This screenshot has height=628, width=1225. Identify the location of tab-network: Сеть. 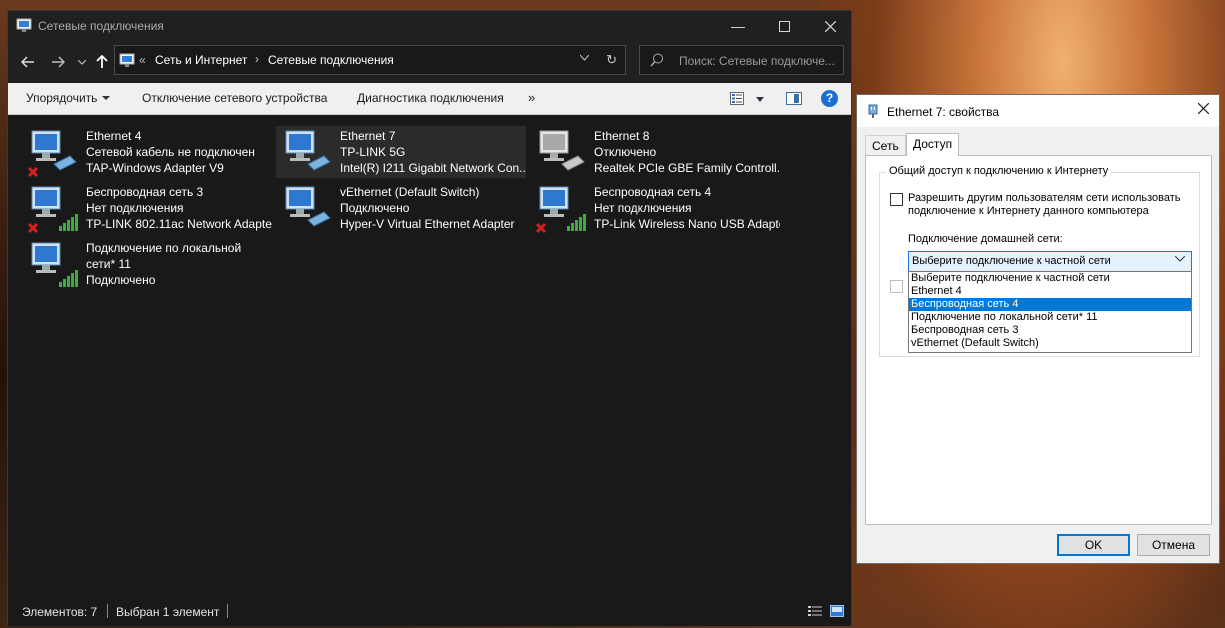
(885, 145).